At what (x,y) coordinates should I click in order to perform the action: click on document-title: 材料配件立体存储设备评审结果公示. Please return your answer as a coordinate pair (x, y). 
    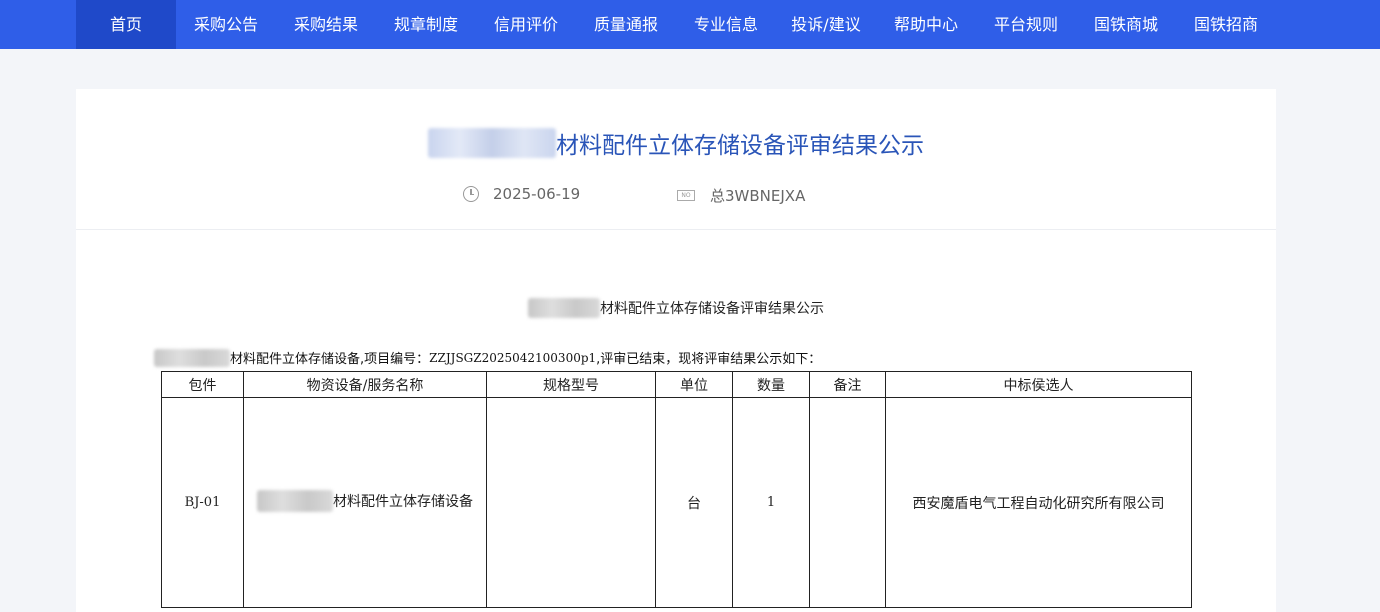
    Looking at the image, I should click on (676, 308).